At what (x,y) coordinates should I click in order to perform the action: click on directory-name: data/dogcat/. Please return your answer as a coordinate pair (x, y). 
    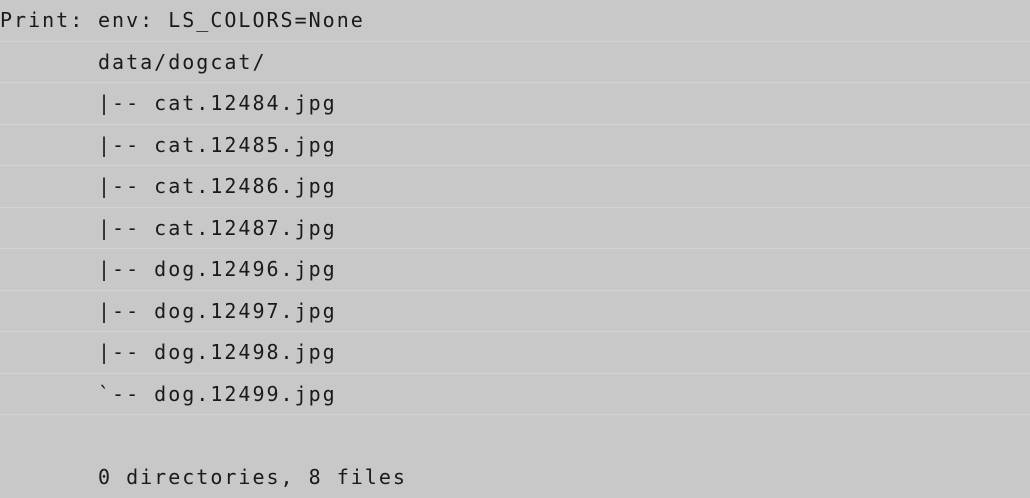
    Looking at the image, I should click on (182, 63).